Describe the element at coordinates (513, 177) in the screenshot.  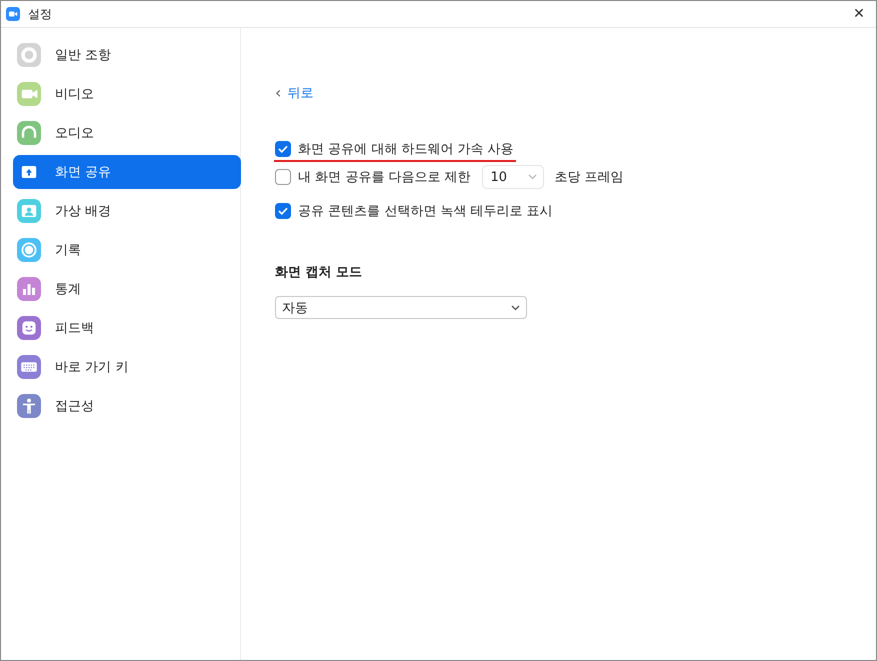
I see `fps-dropdown: 10` at that location.